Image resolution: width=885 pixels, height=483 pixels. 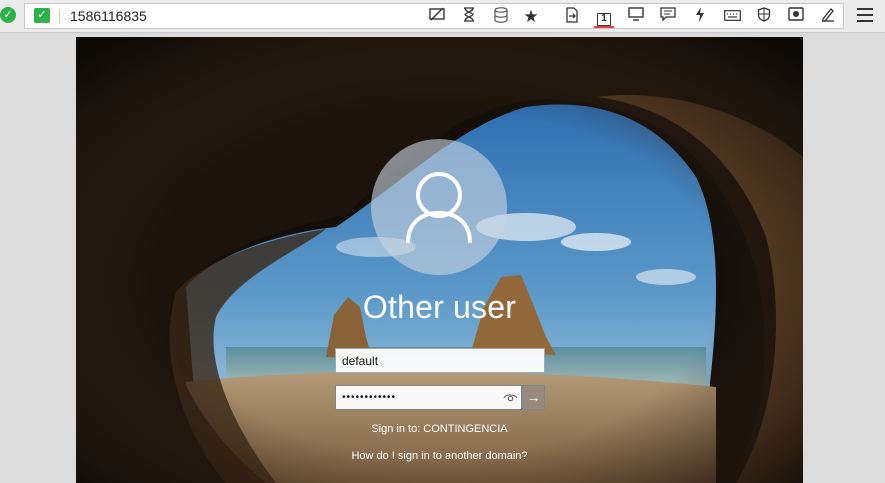 What do you see at coordinates (42, 15) in the screenshot?
I see `shield-check-icon: ✓` at bounding box center [42, 15].